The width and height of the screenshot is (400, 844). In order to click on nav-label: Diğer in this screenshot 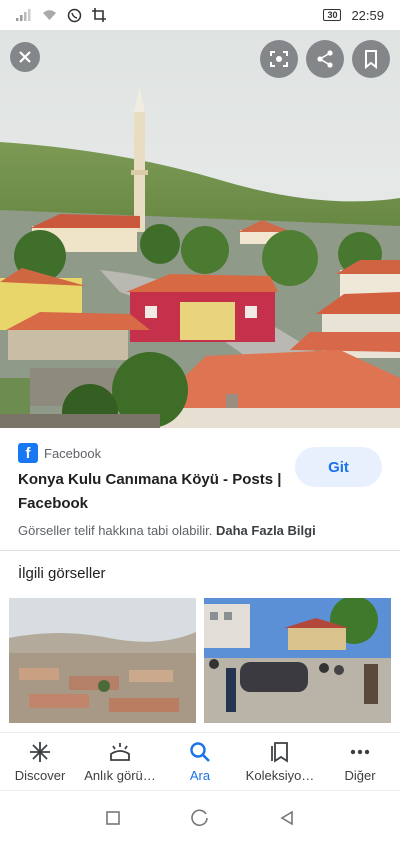, I will do `click(360, 775)`.